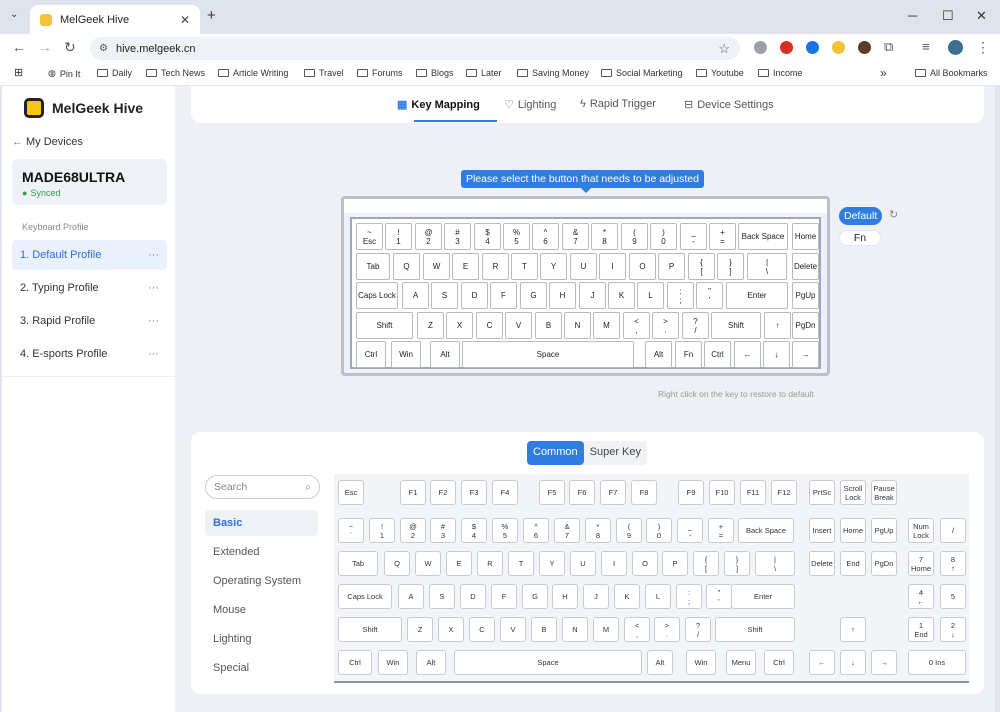 This screenshot has width=1000, height=712. Describe the element at coordinates (438, 105) in the screenshot. I see `tab-key-mapping: ▦ Key Mapping` at that location.